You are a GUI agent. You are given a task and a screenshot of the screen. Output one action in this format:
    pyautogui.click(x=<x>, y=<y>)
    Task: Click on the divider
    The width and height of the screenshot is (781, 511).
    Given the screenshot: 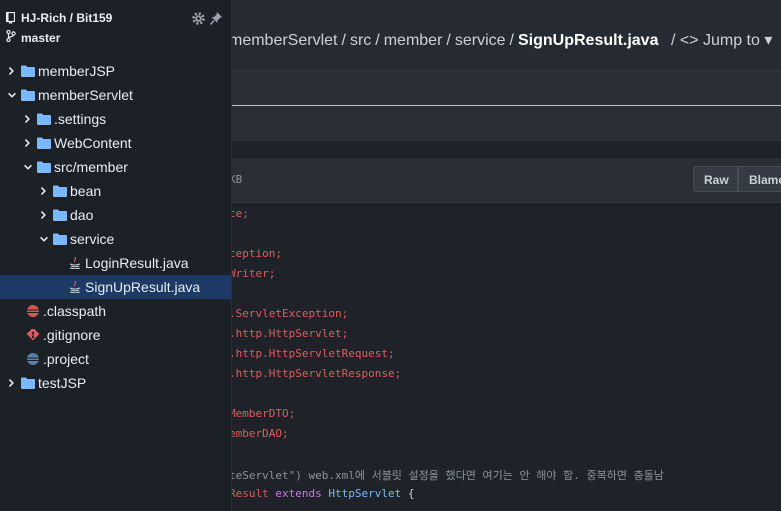 What is the action you would take?
    pyautogui.click(x=505, y=105)
    